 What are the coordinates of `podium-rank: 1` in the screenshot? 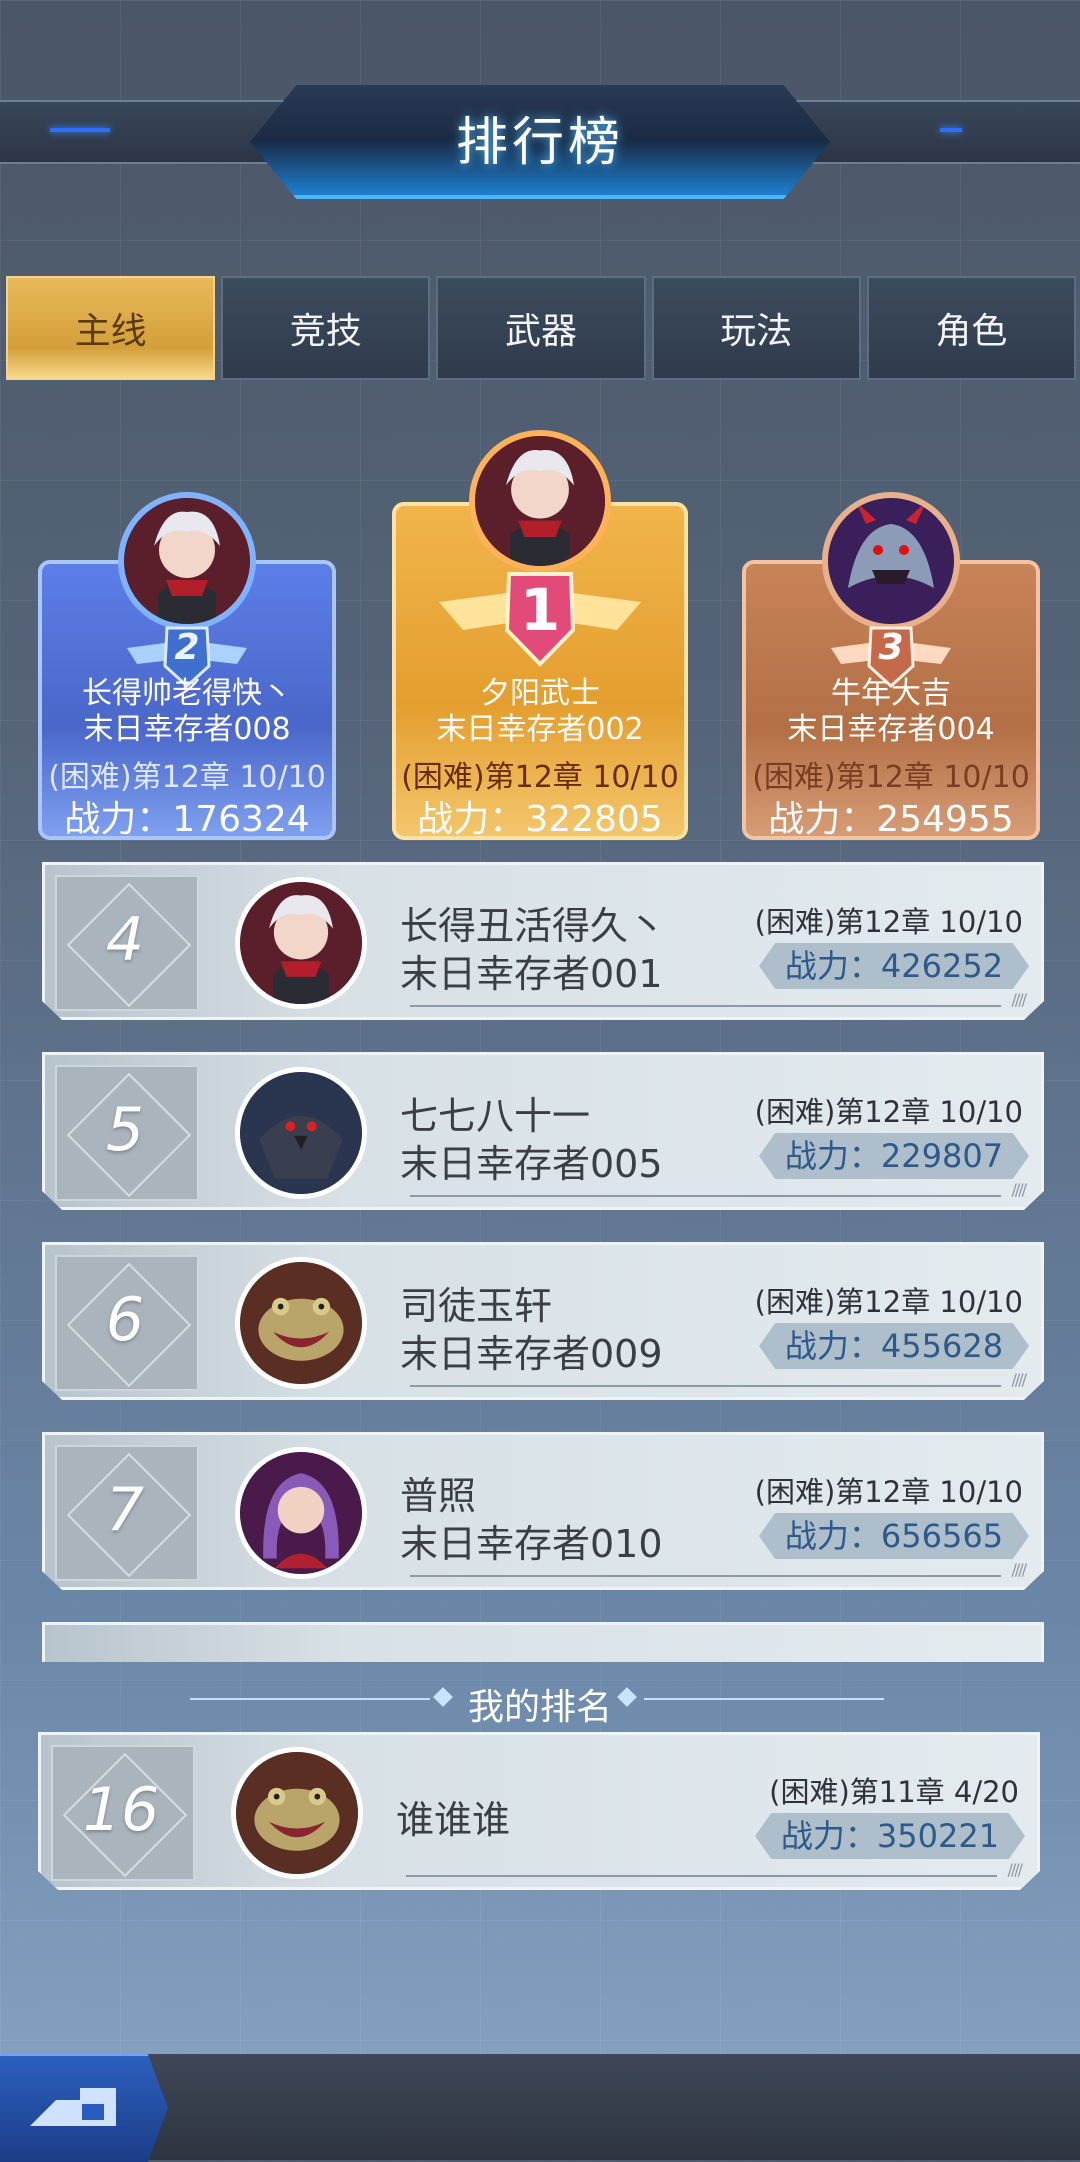 It's located at (540, 610).